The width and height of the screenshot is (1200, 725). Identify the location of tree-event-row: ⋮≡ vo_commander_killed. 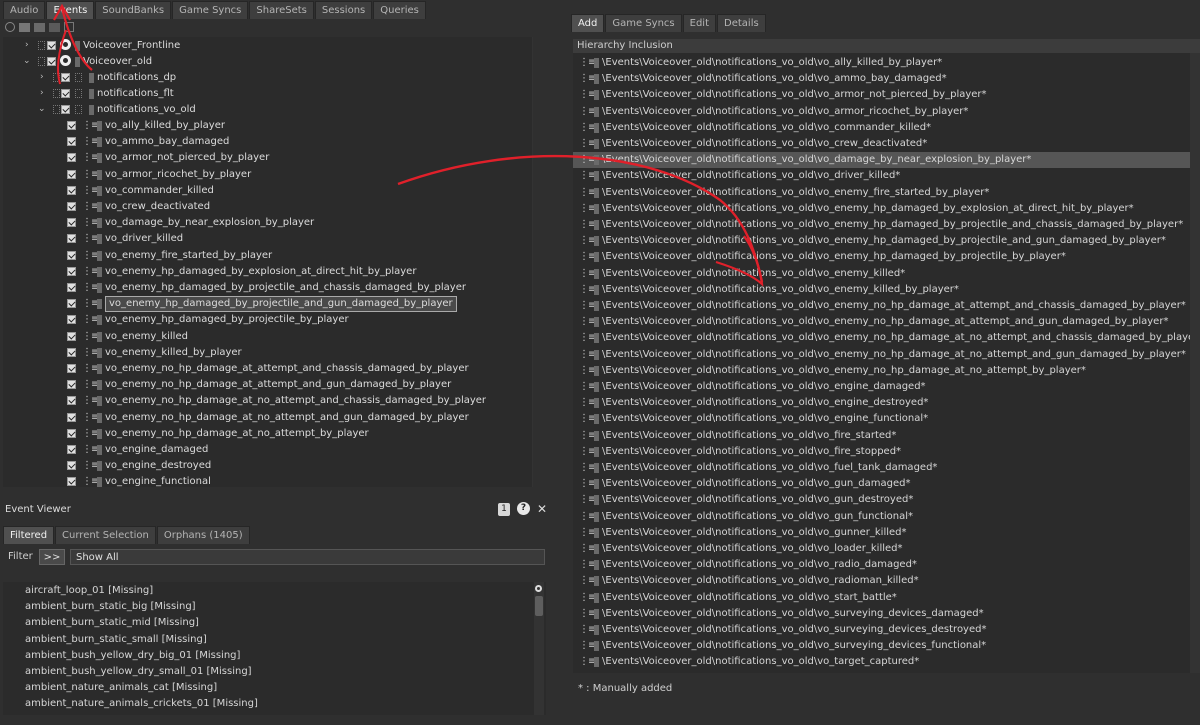
(268, 191).